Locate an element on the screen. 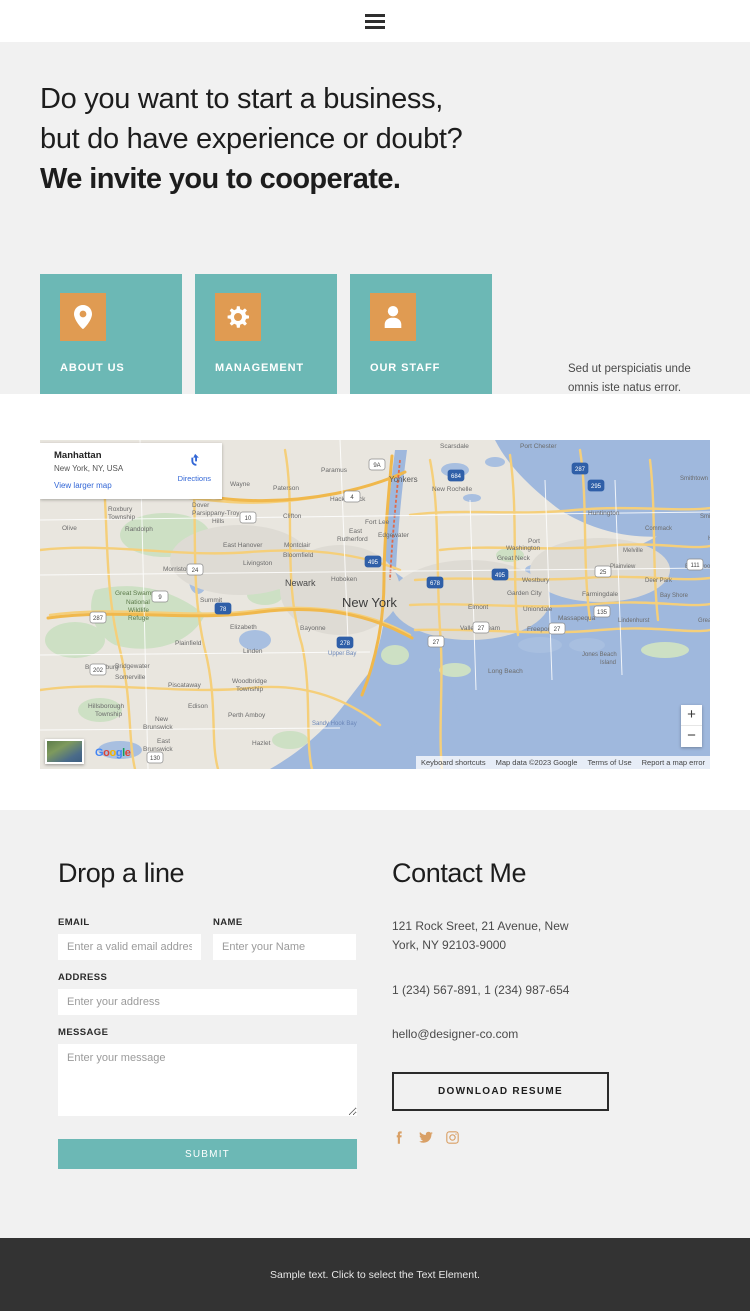 The image size is (750, 1311). email-input is located at coordinates (129, 947).